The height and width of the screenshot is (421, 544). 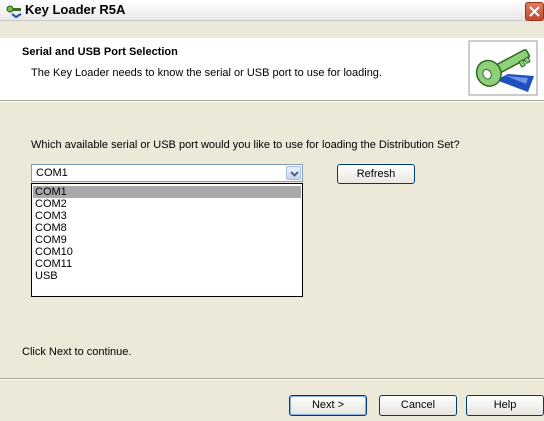 What do you see at coordinates (167, 173) in the screenshot?
I see `port-combobox: COM1` at bounding box center [167, 173].